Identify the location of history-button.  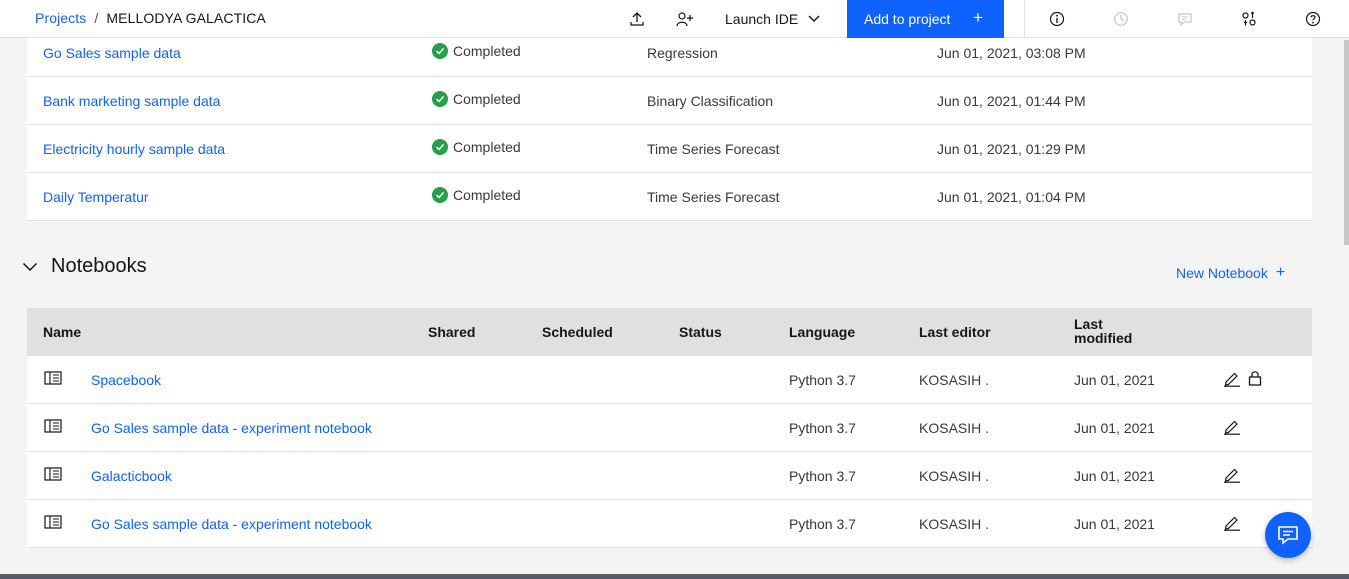
(1121, 19).